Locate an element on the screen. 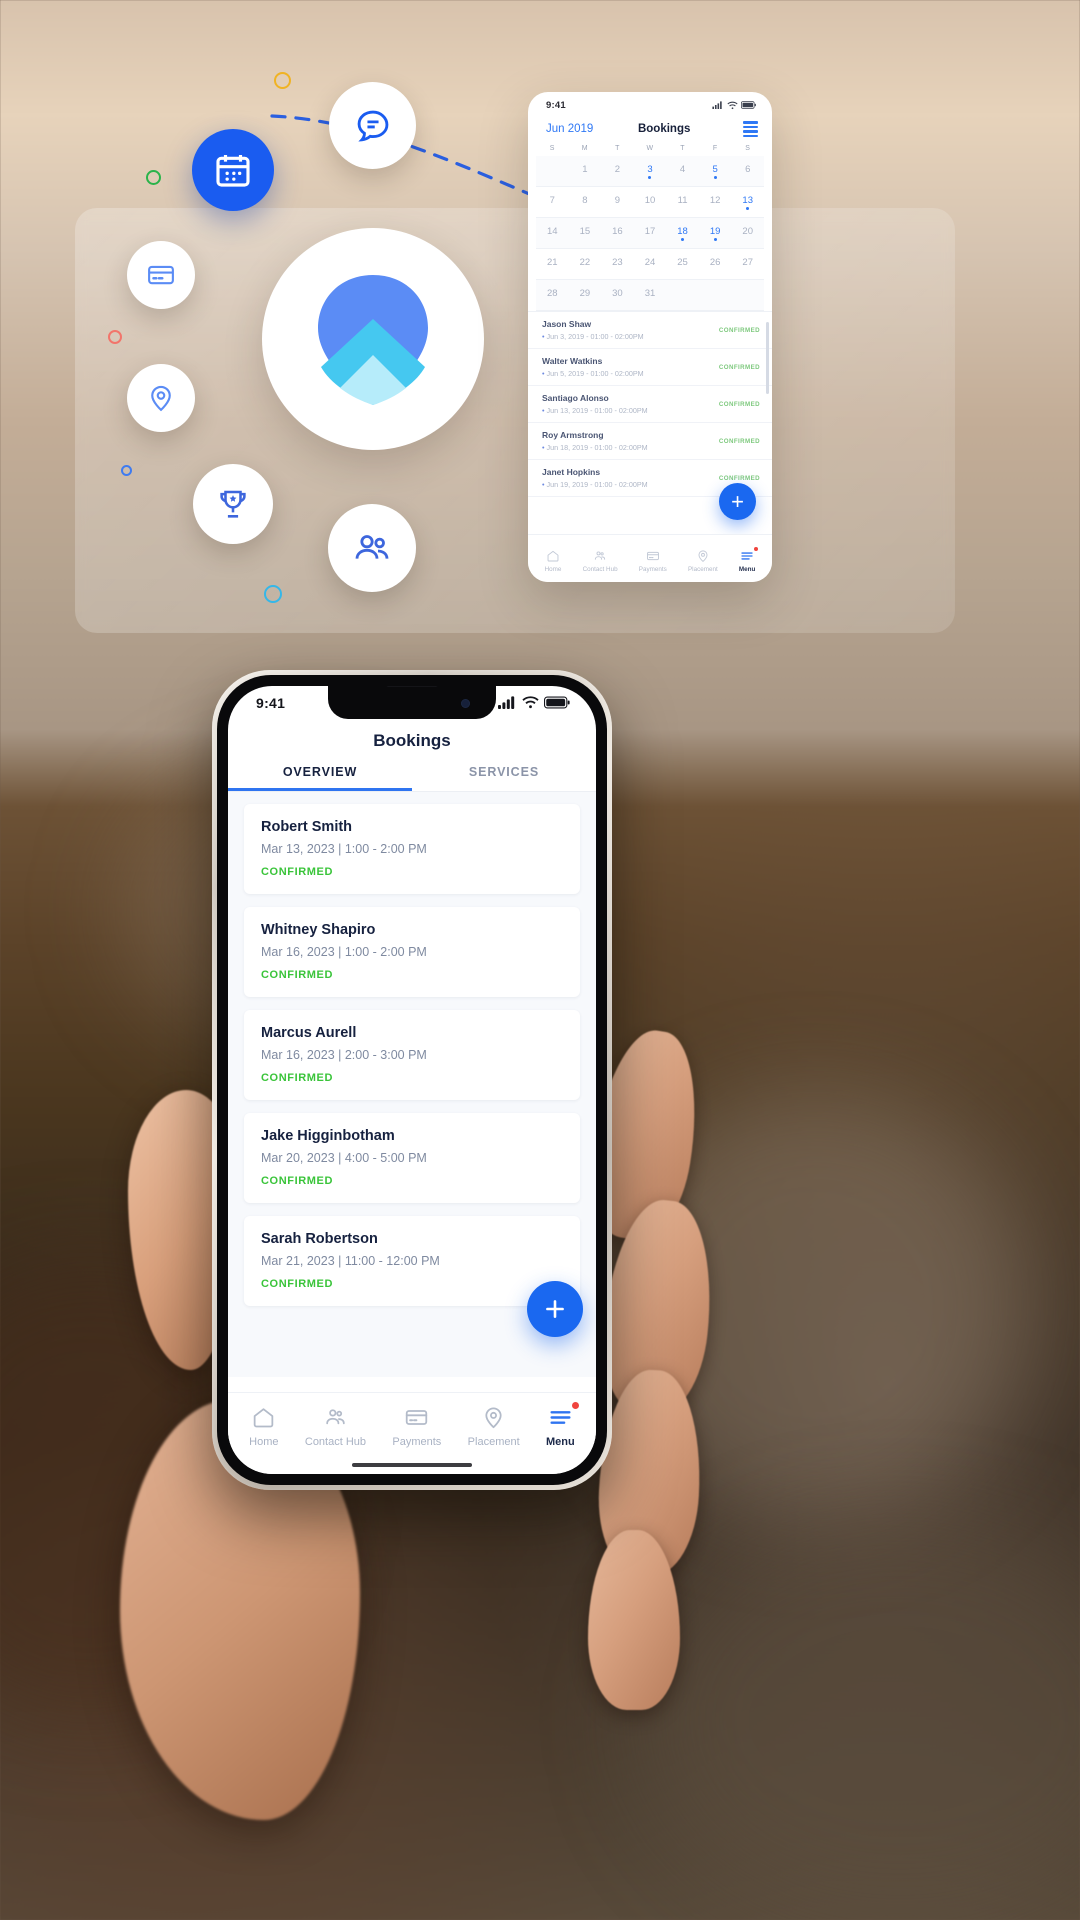  mini-calendar-day: 12 is located at coordinates (715, 202).